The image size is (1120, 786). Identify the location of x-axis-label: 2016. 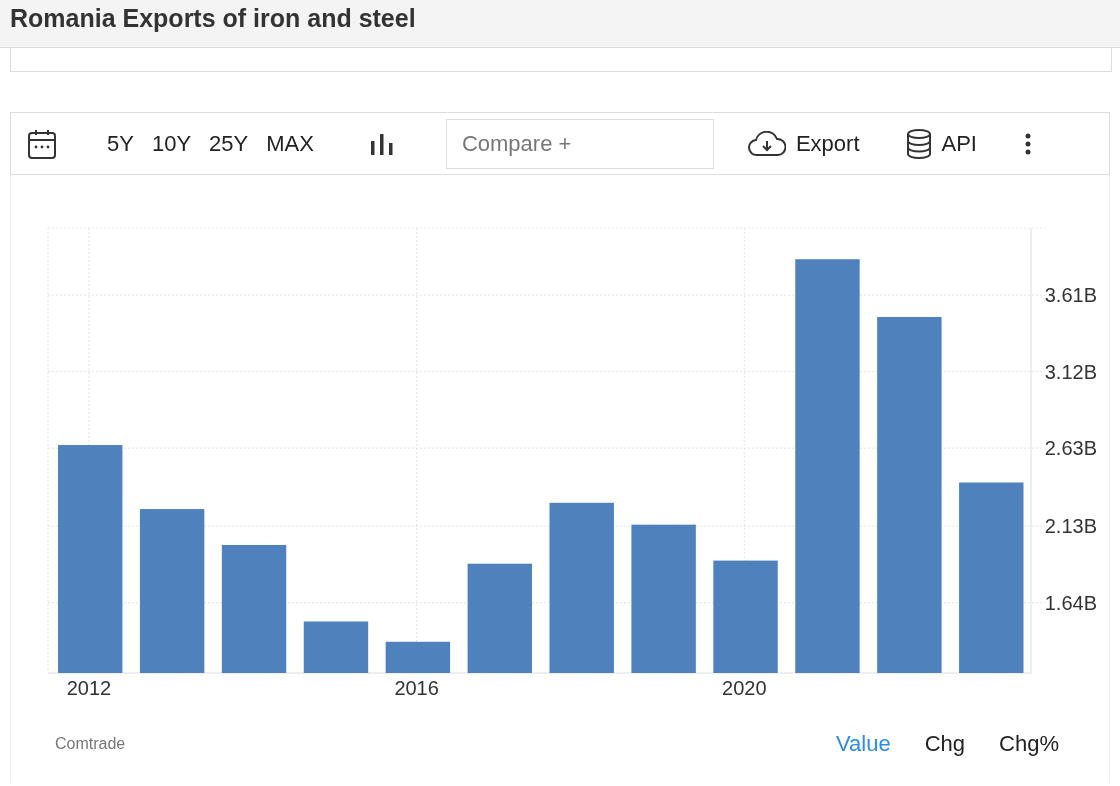
(416, 688).